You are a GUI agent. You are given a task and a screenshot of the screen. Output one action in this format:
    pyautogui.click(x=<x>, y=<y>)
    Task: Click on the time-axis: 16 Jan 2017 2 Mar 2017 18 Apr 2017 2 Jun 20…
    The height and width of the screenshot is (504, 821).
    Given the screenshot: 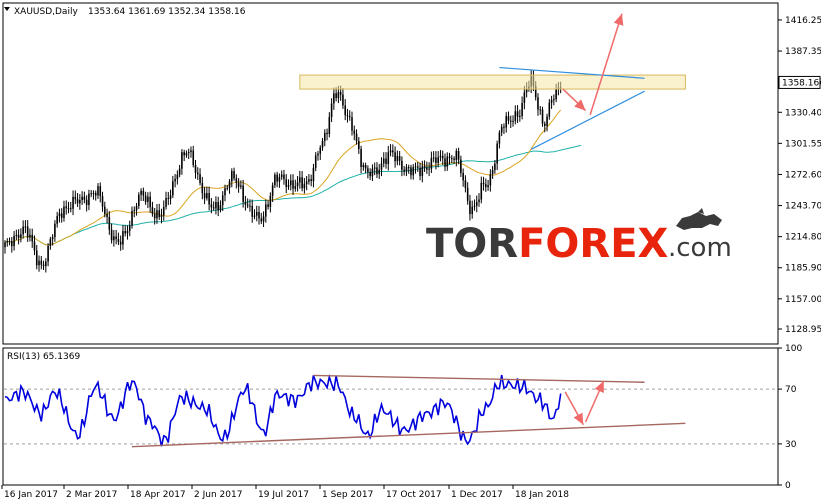 What is the action you would take?
    pyautogui.click(x=285, y=492)
    